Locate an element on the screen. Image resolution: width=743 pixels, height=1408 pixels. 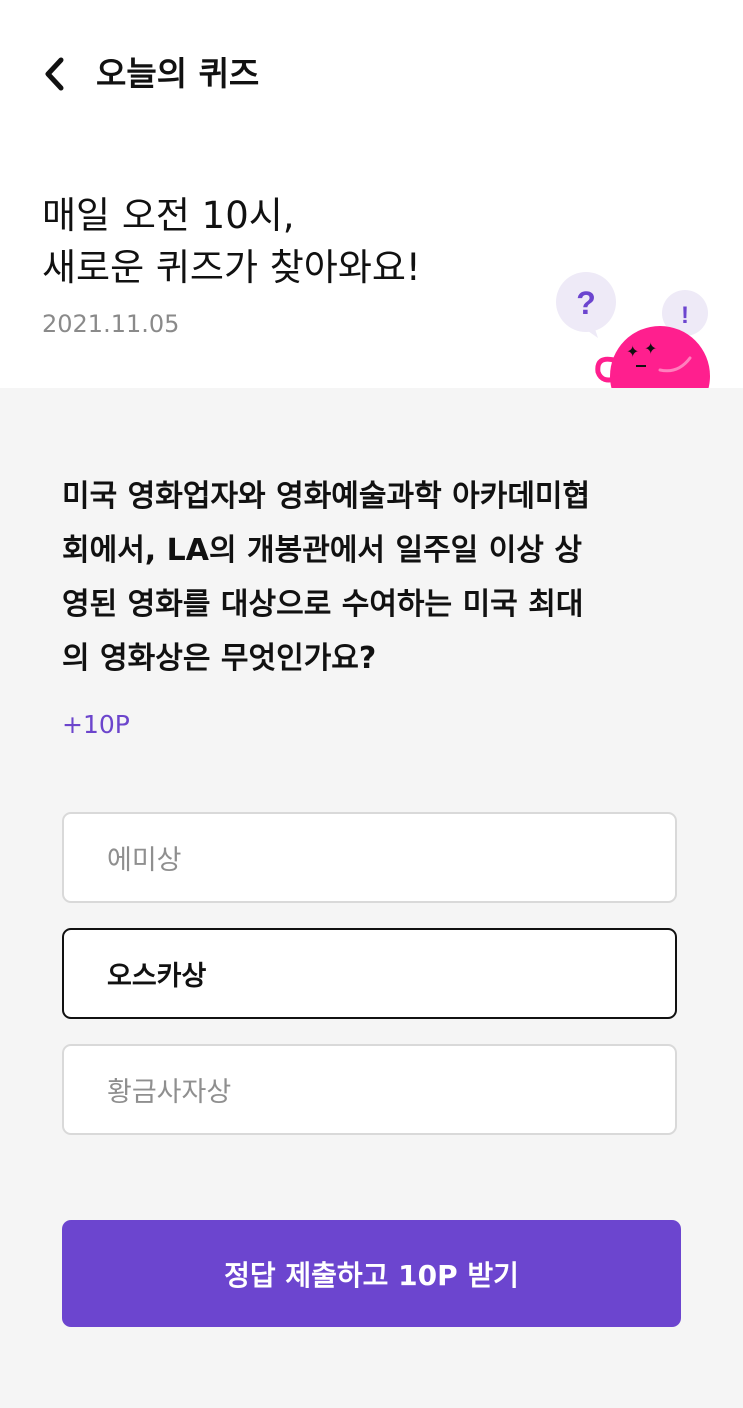
question-line: 의 영화상은 무엇인가요? is located at coordinates (219, 658).